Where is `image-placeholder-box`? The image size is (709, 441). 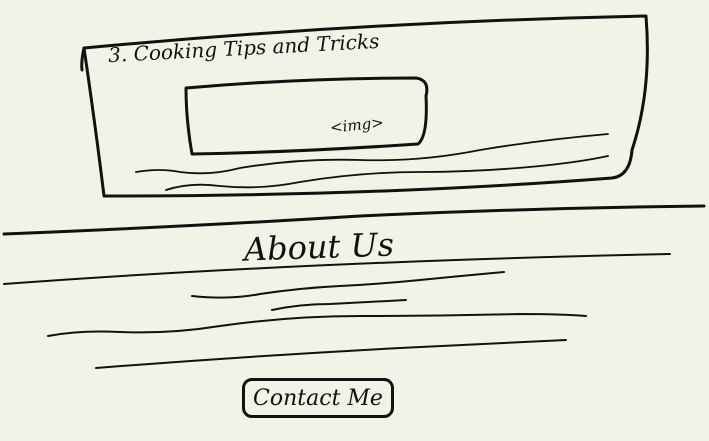 image-placeholder-box is located at coordinates (306, 116).